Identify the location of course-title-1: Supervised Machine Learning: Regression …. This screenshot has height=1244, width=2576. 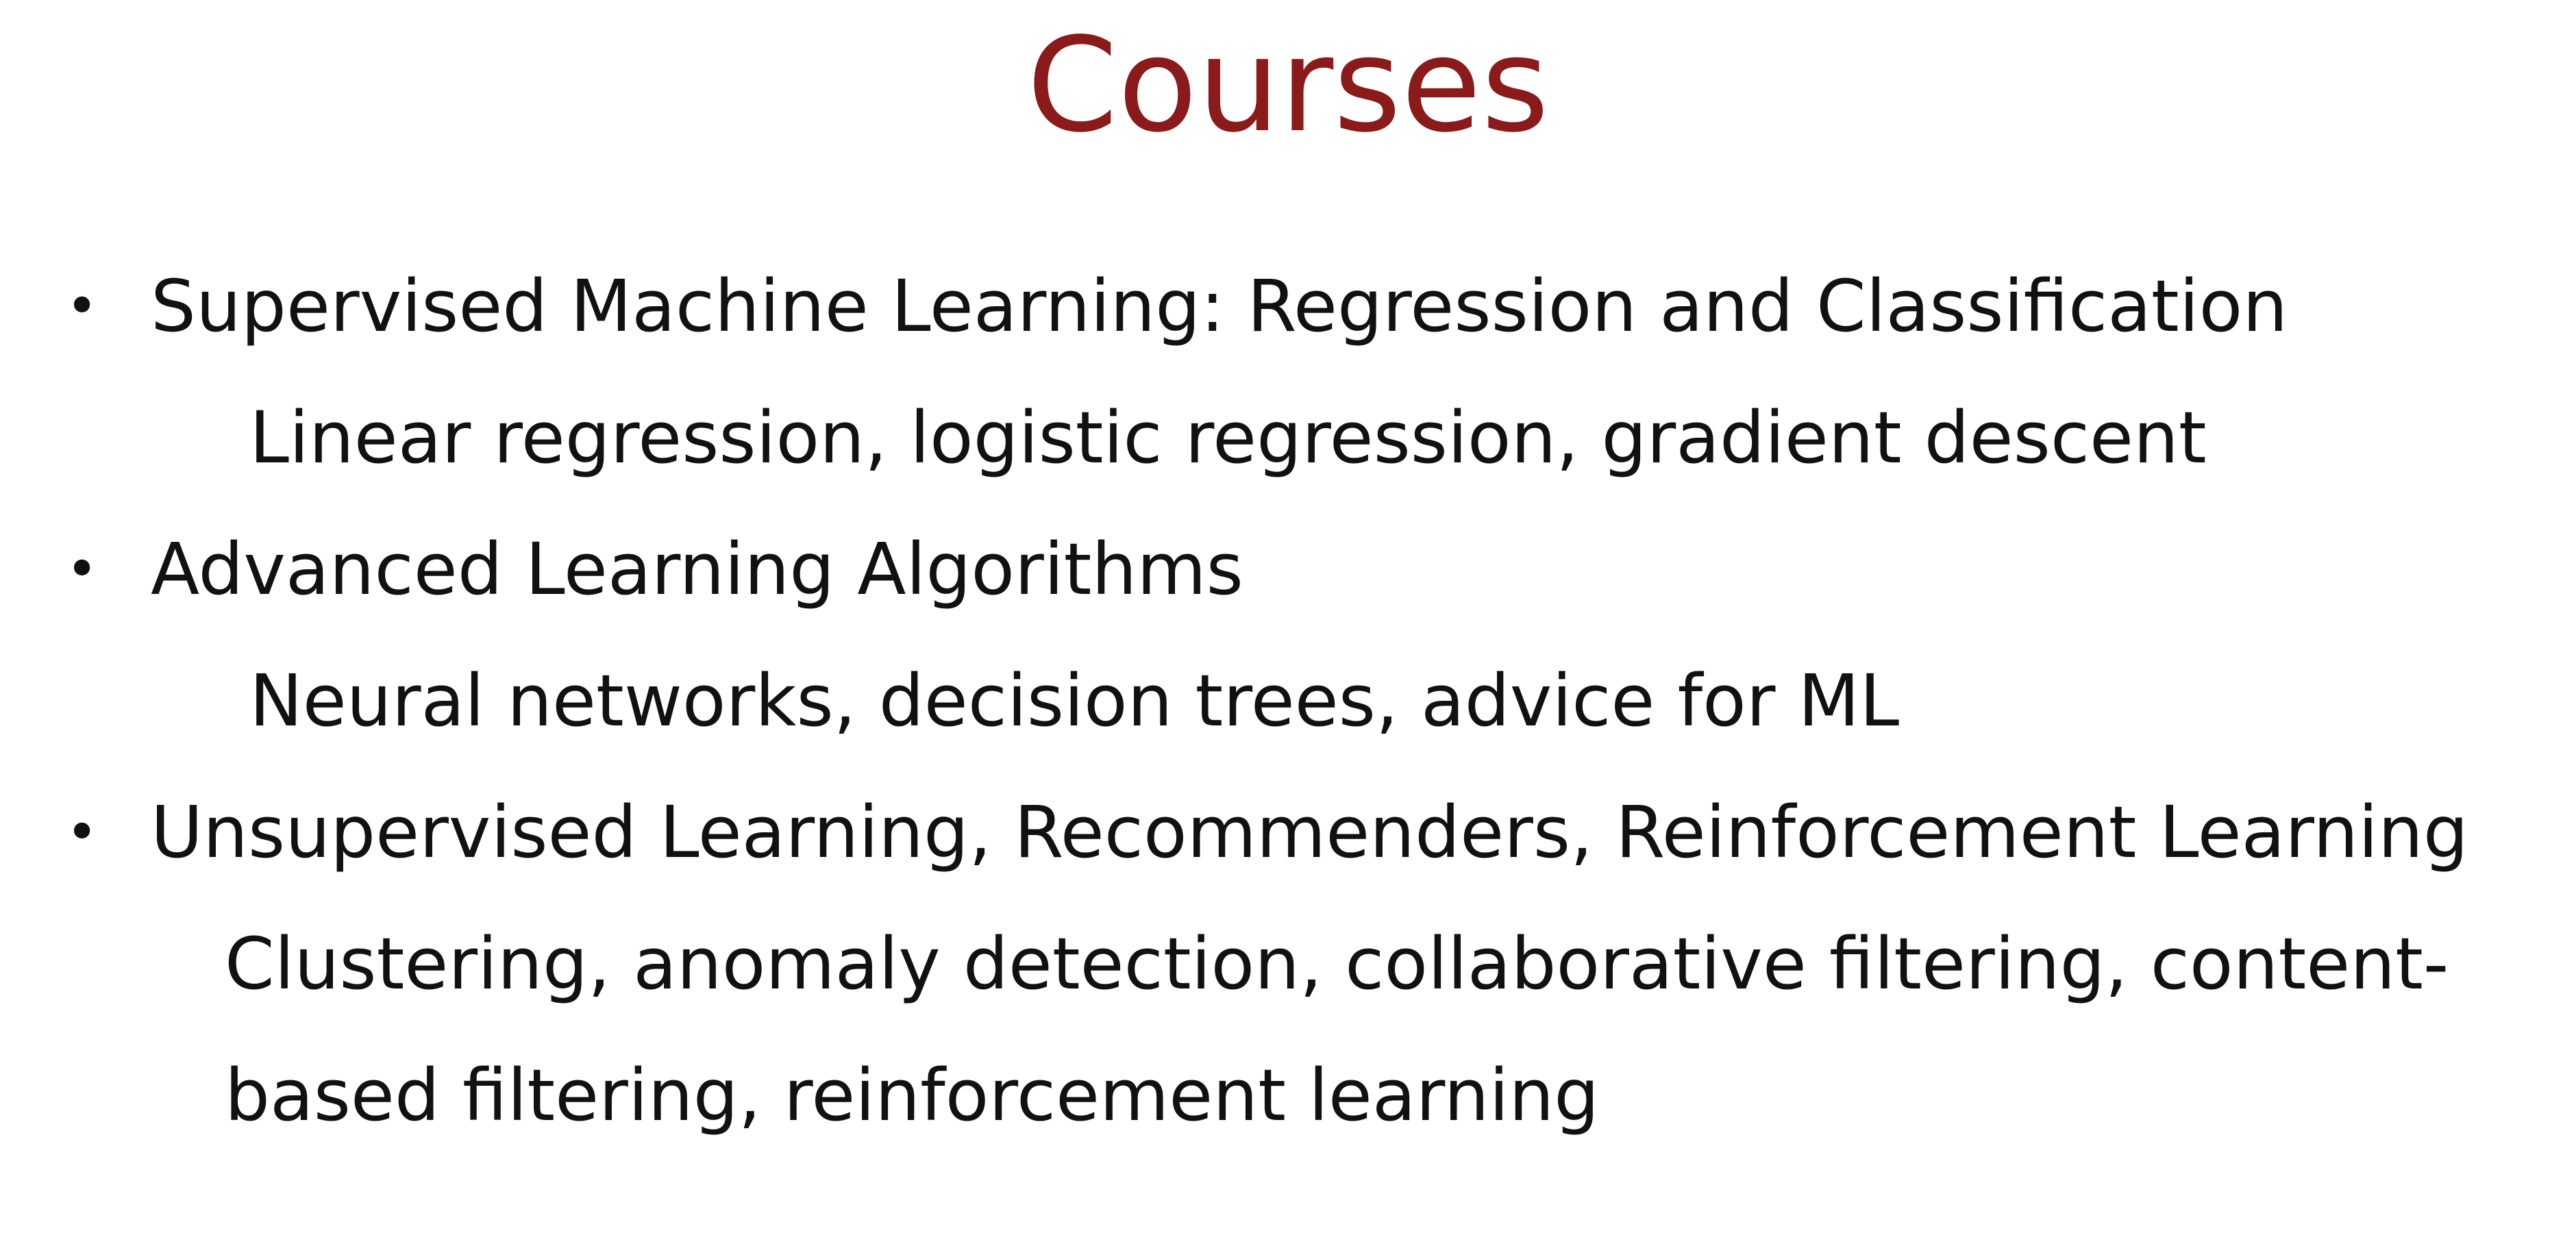
(1219, 306).